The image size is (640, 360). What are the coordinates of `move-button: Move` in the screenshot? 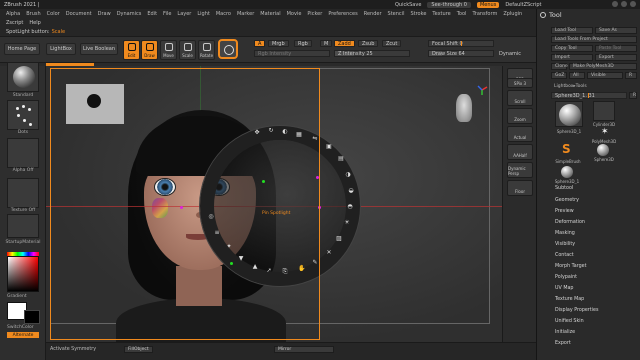 It's located at (168, 50).